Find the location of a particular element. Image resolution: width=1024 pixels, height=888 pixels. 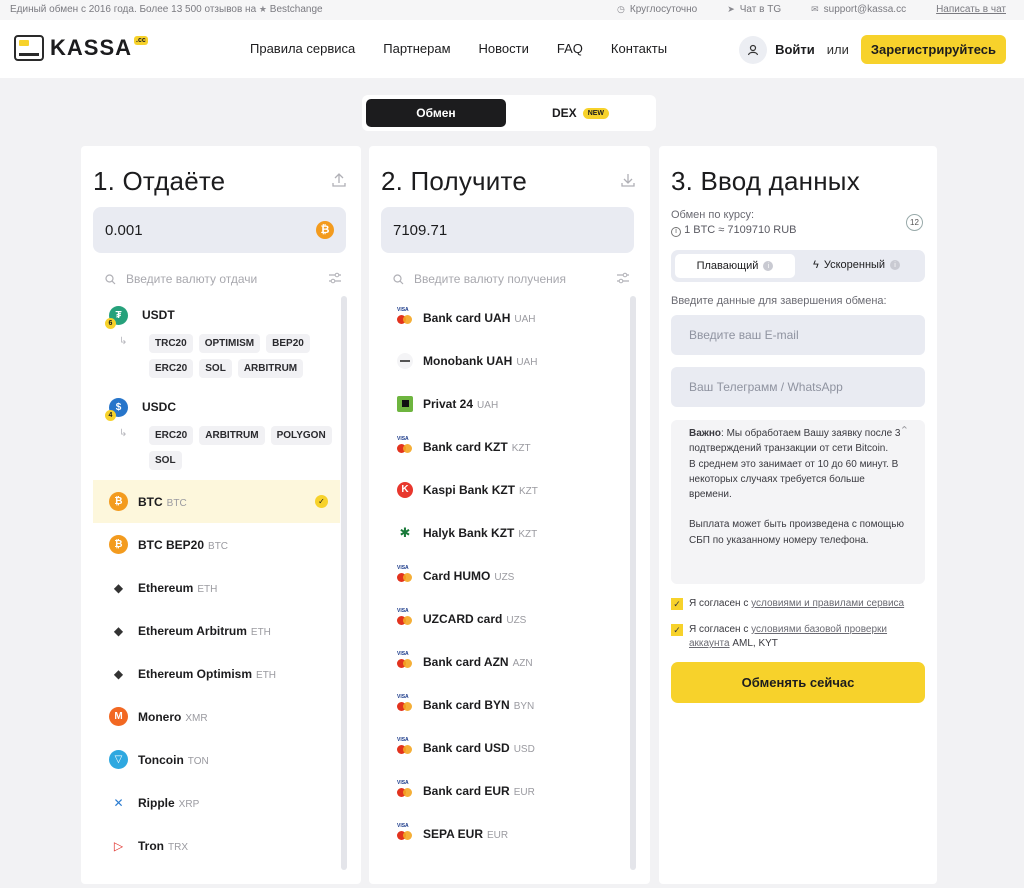

terms-link: условиями и правилами сервиса is located at coordinates (827, 603).